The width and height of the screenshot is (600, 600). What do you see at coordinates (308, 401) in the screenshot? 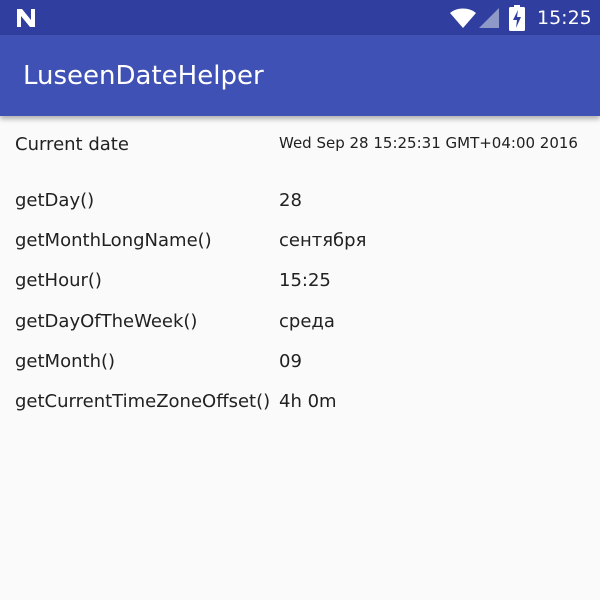
I see `row-value: 4h 0m` at bounding box center [308, 401].